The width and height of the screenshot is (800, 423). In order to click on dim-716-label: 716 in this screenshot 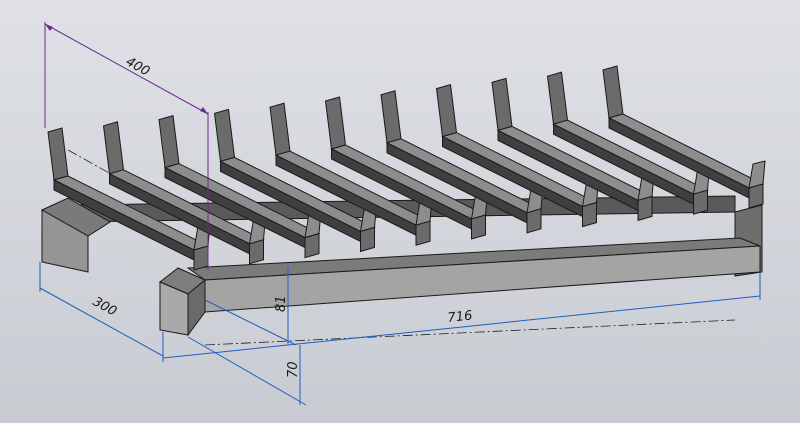, I will do `click(460, 317)`.